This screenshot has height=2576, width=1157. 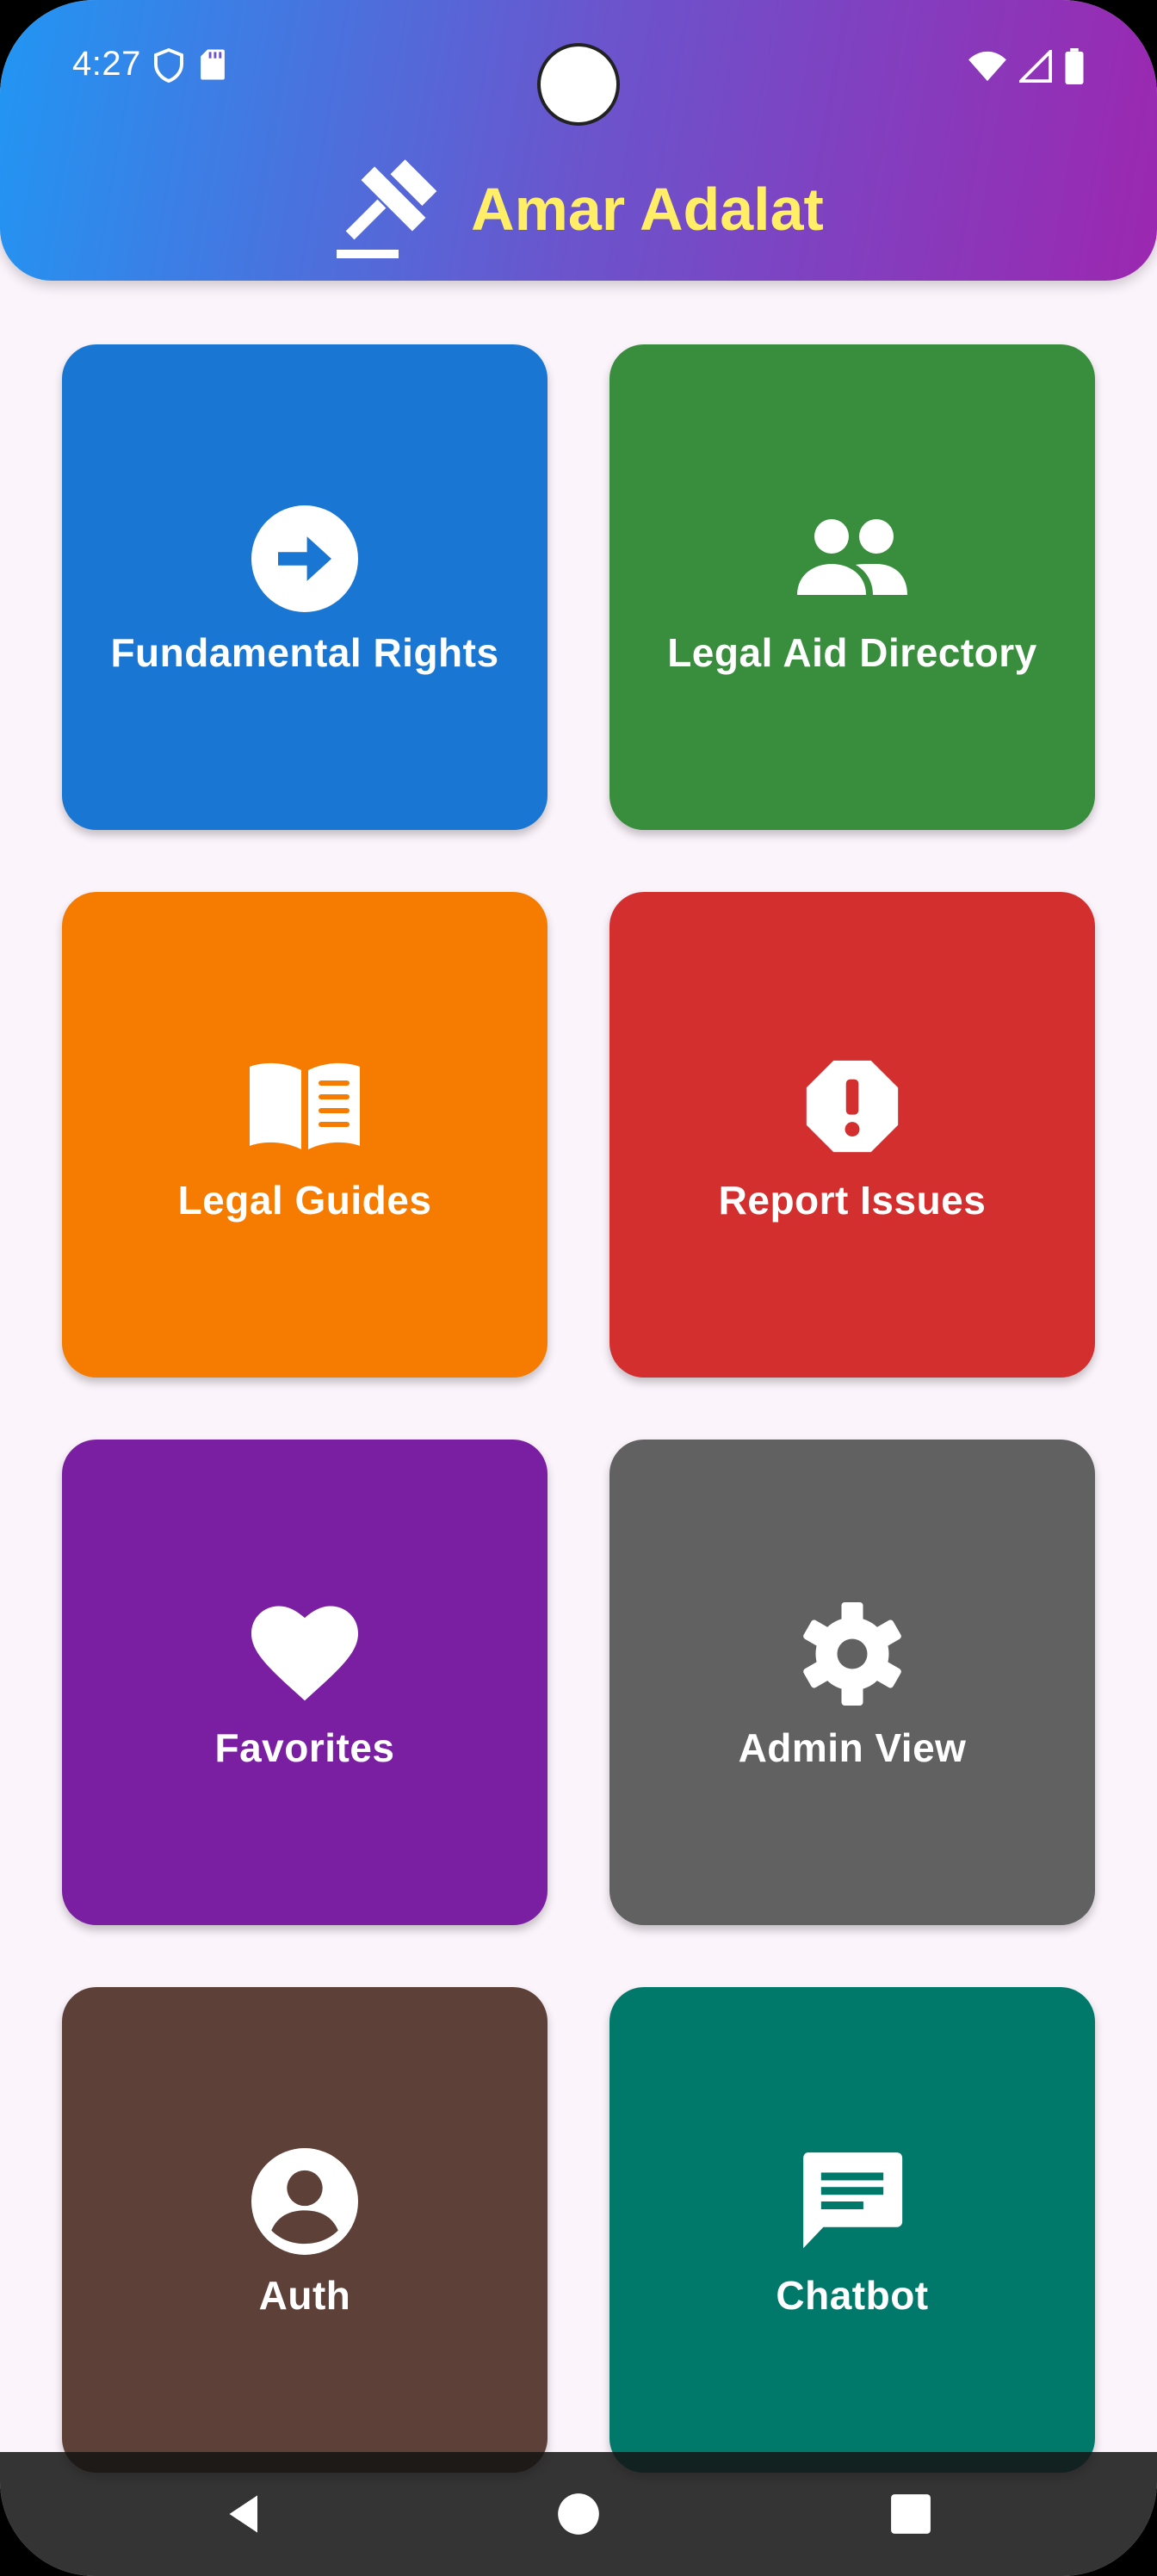 I want to click on recents-icon, so click(x=911, y=2514).